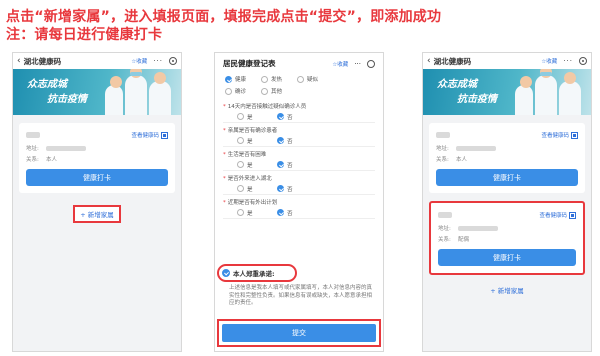 This screenshot has width=600, height=356. I want to click on checkbox-checked-icon, so click(226, 273).